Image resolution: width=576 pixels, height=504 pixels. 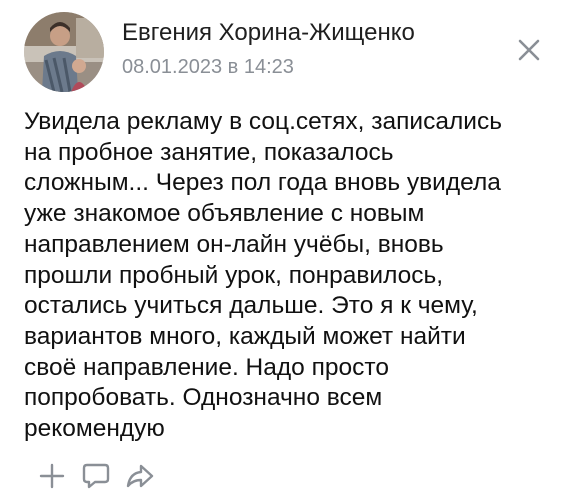 I want to click on comment-button, so click(x=96, y=476).